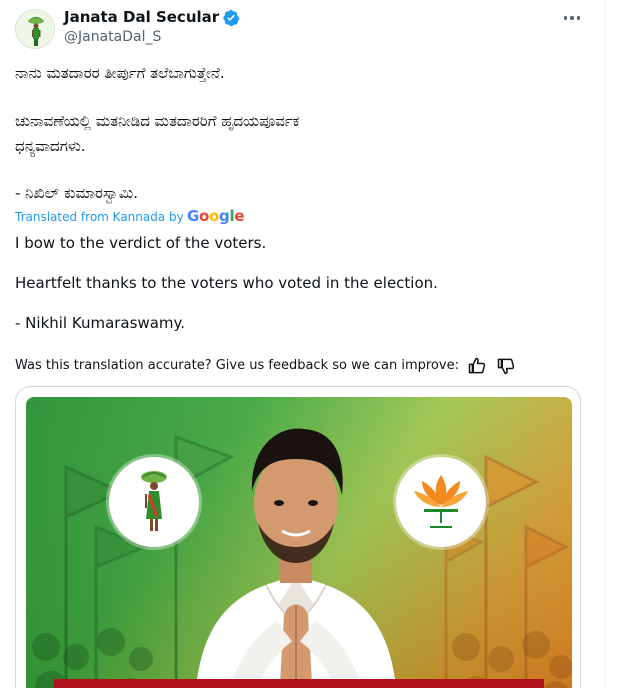  Describe the element at coordinates (100, 323) in the screenshot. I see `translated-text-signature: - Nikhil Kumaraswamy.` at that location.